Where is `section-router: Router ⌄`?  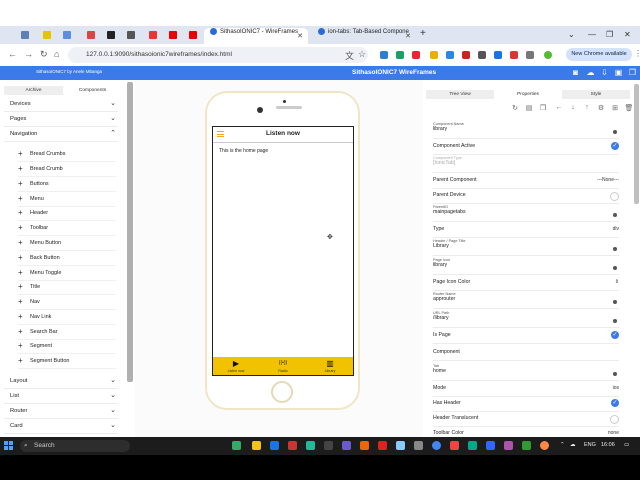
section-router: Router ⌄ is located at coordinates (61, 411).